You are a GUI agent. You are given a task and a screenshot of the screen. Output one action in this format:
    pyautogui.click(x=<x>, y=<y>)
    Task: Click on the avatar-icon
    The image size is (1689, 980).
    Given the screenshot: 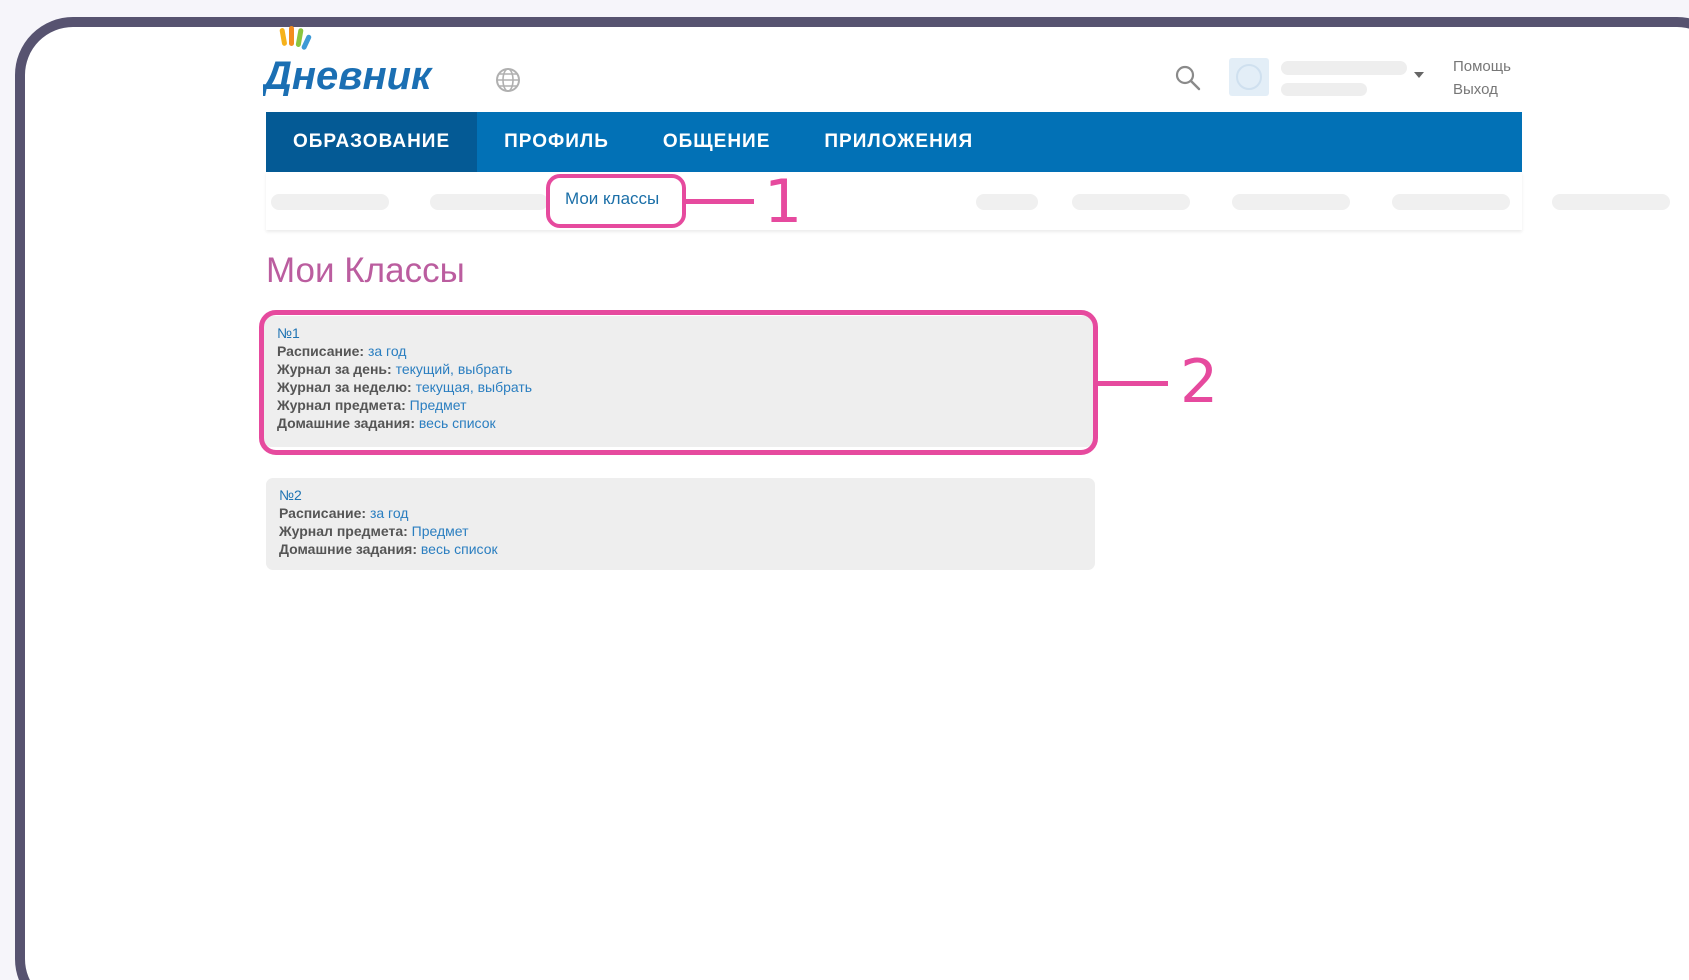 What is the action you would take?
    pyautogui.click(x=1249, y=77)
    